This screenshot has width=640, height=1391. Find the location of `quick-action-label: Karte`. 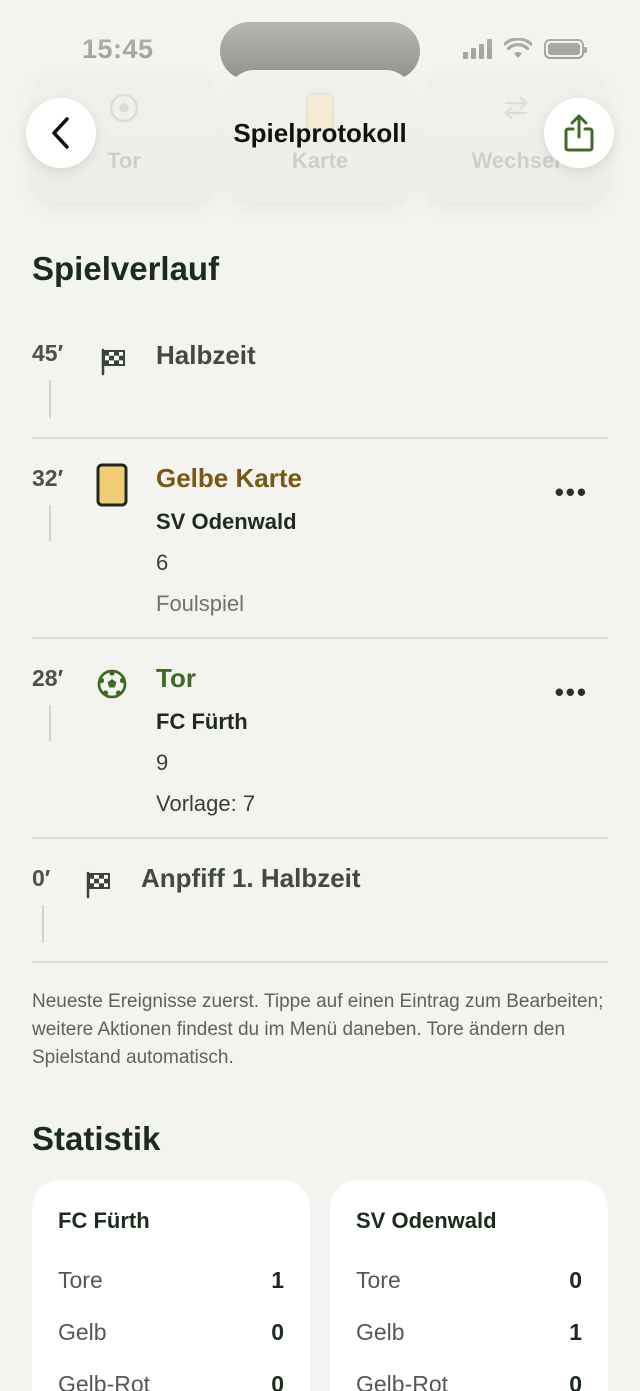

quick-action-label: Karte is located at coordinates (320, 160).